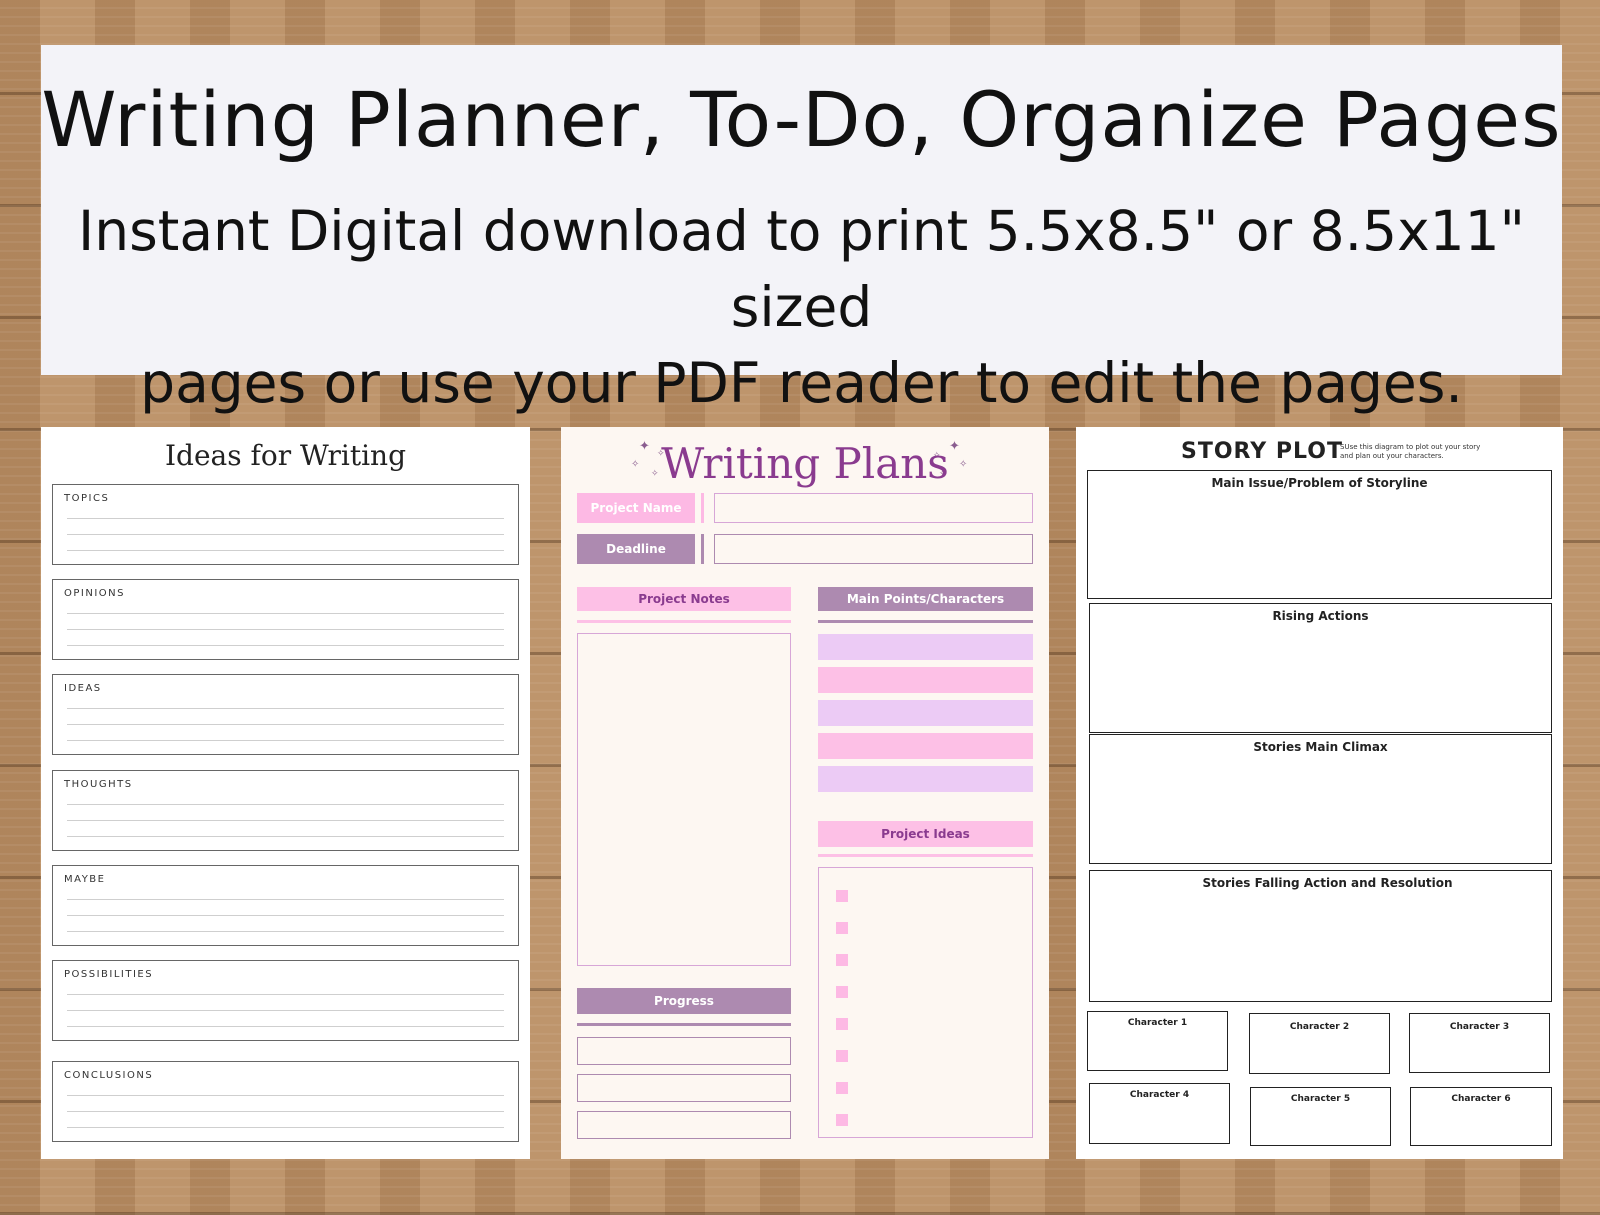  I want to click on ideas-section-box: MAYBE, so click(285, 905).